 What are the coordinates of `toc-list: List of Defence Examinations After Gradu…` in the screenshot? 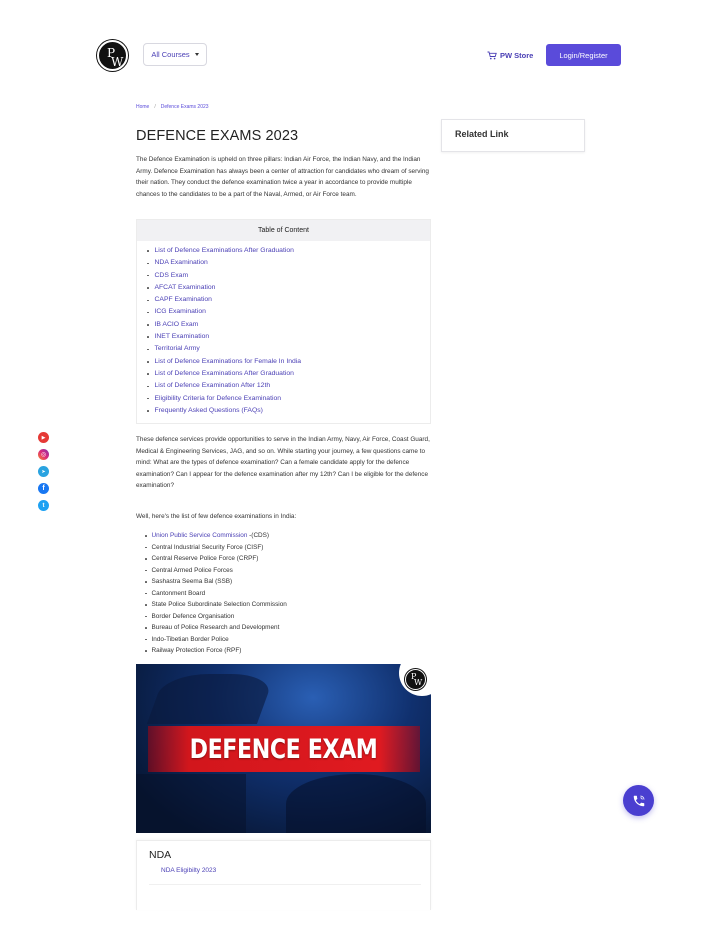 It's located at (283, 329).